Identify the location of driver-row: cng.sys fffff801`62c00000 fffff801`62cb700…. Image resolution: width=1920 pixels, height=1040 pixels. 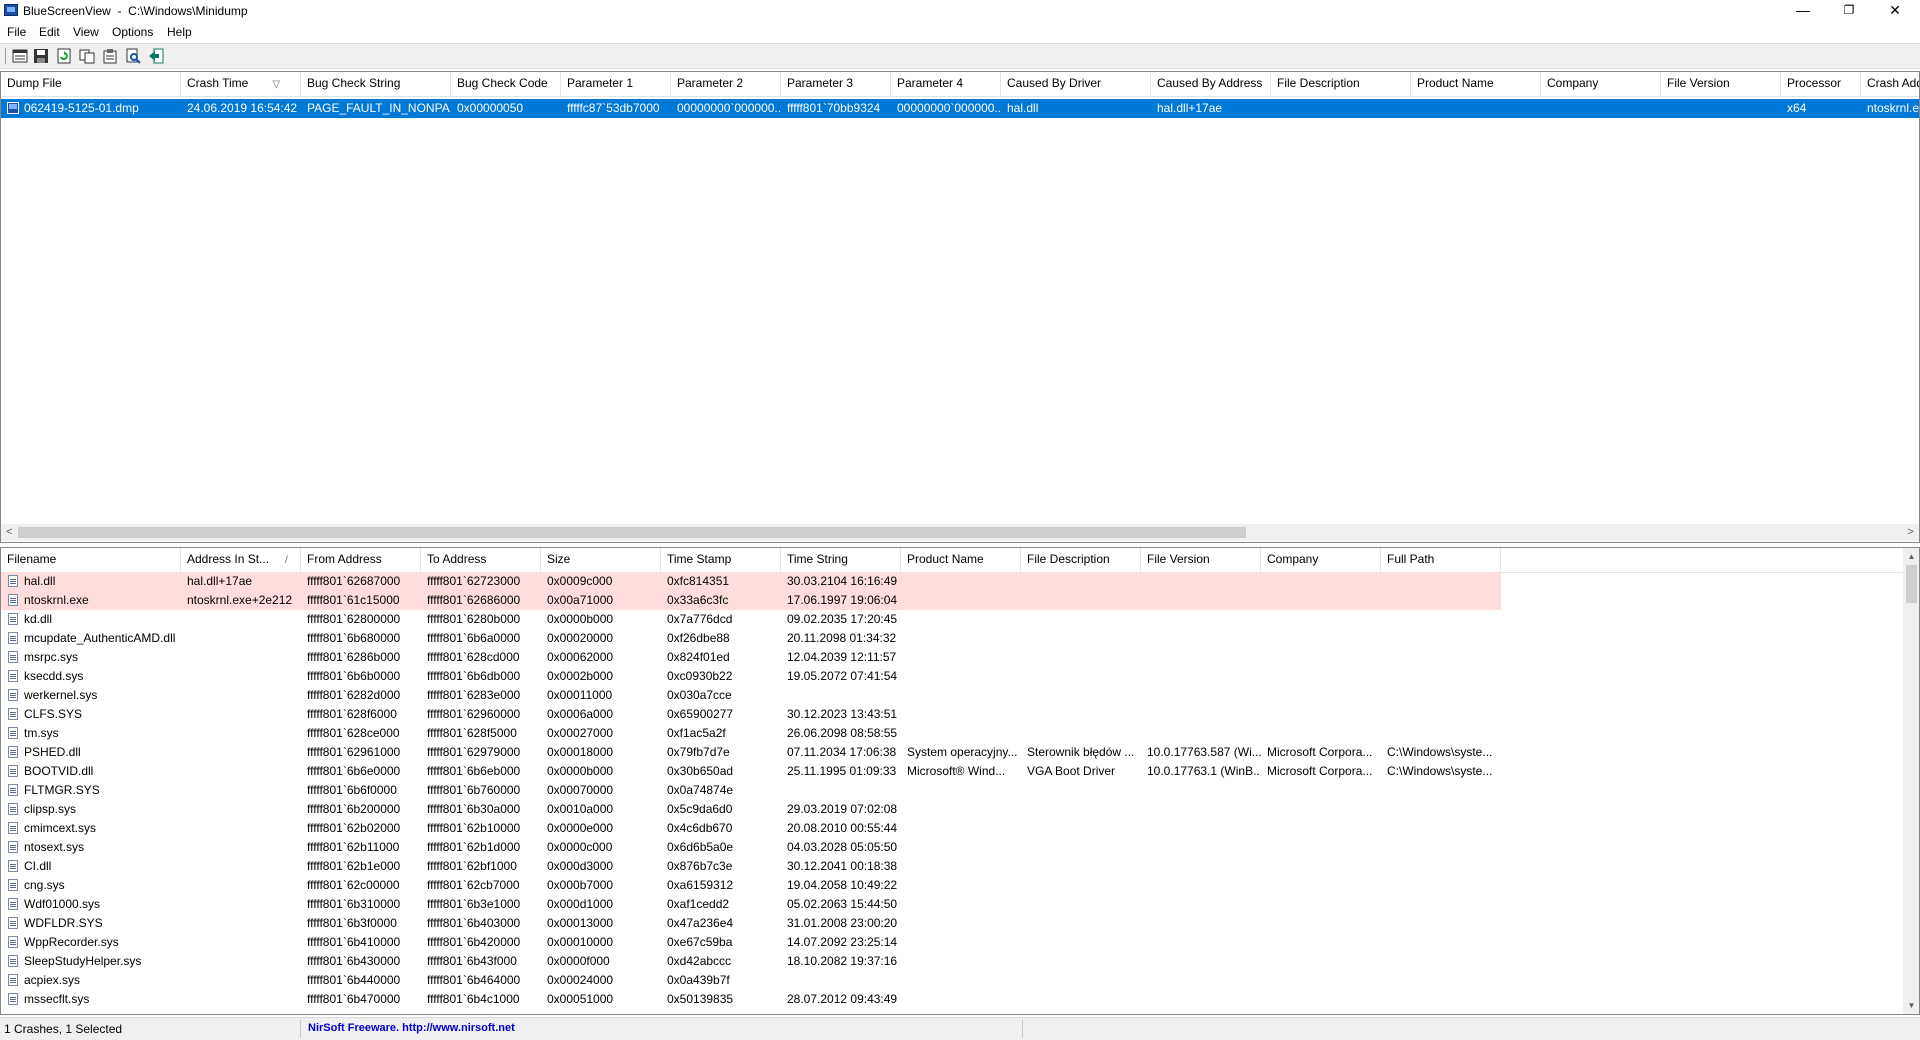
(751, 885).